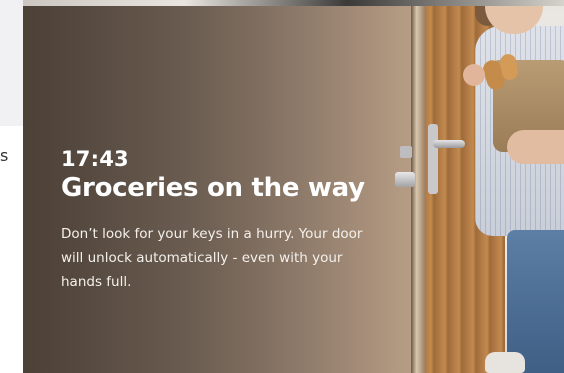 The height and width of the screenshot is (373, 564). I want to click on hero-time: 17:43, so click(95, 159).